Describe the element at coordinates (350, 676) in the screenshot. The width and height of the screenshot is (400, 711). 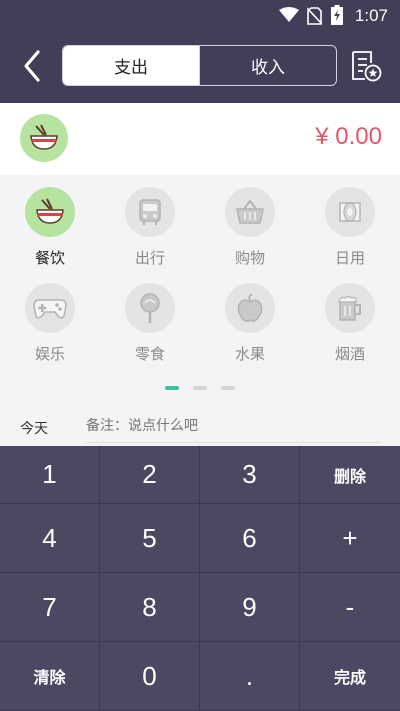
I see `done-button: 完成` at that location.